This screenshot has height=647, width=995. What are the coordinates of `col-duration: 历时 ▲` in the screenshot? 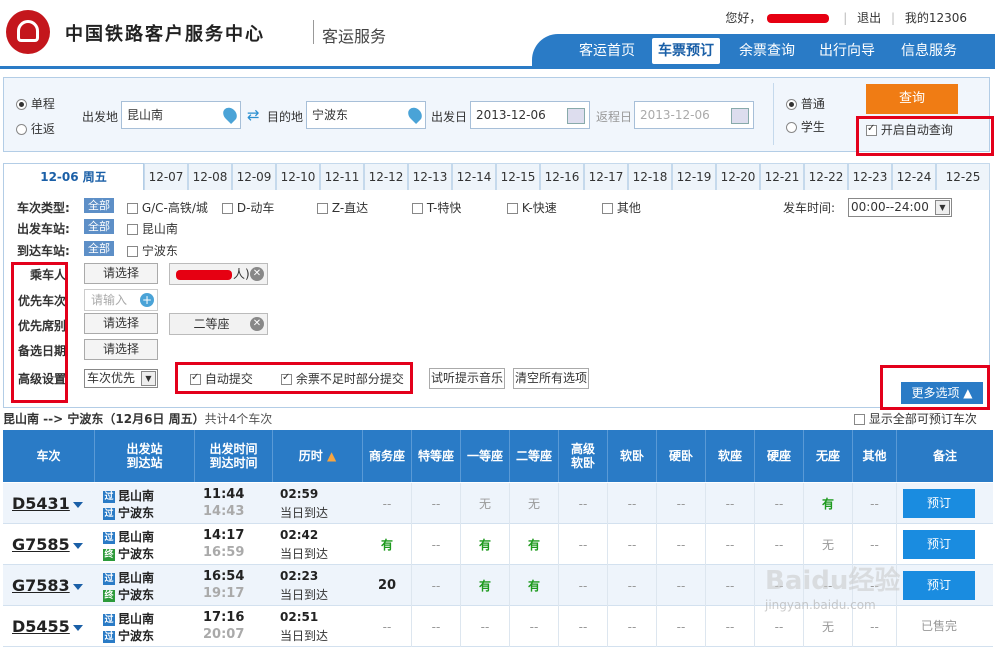 It's located at (318, 456).